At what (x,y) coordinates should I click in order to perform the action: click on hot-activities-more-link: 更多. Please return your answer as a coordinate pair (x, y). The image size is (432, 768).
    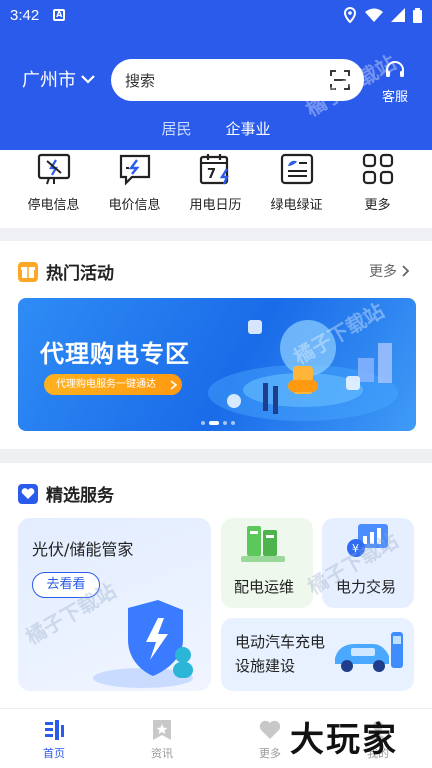
    Looking at the image, I should click on (389, 271).